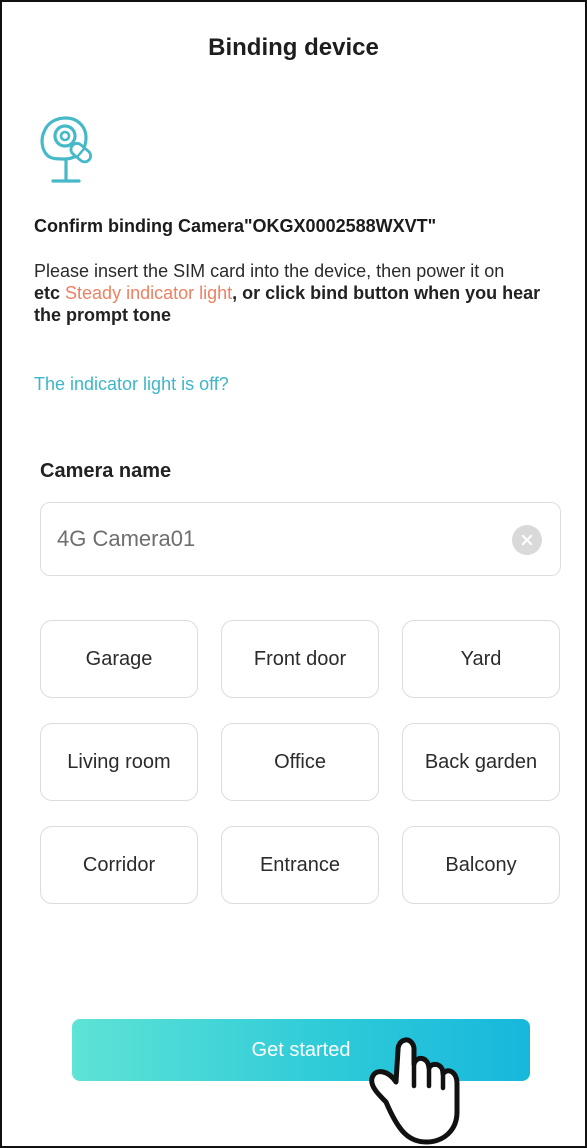 The height and width of the screenshot is (1148, 587). I want to click on camera-name-field, so click(300, 539).